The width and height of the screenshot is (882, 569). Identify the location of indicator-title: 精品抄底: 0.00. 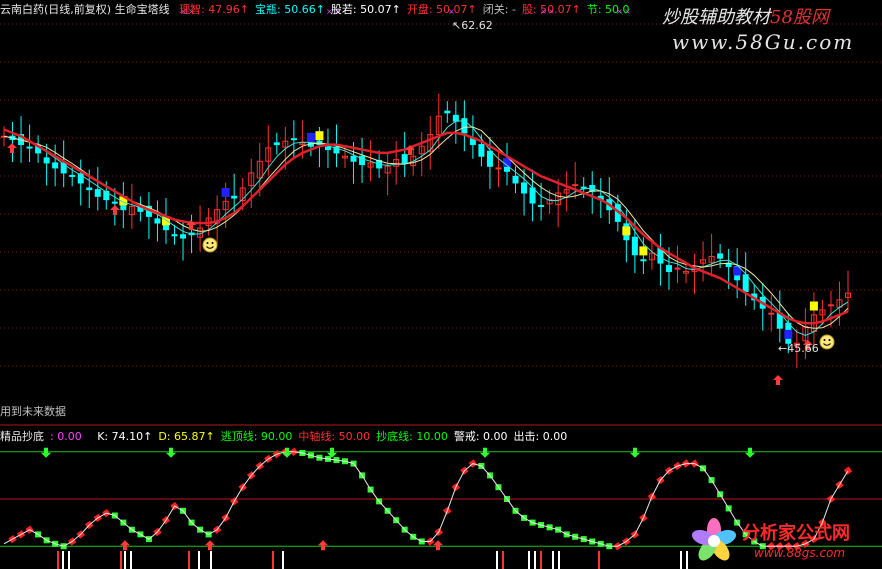
(41, 436).